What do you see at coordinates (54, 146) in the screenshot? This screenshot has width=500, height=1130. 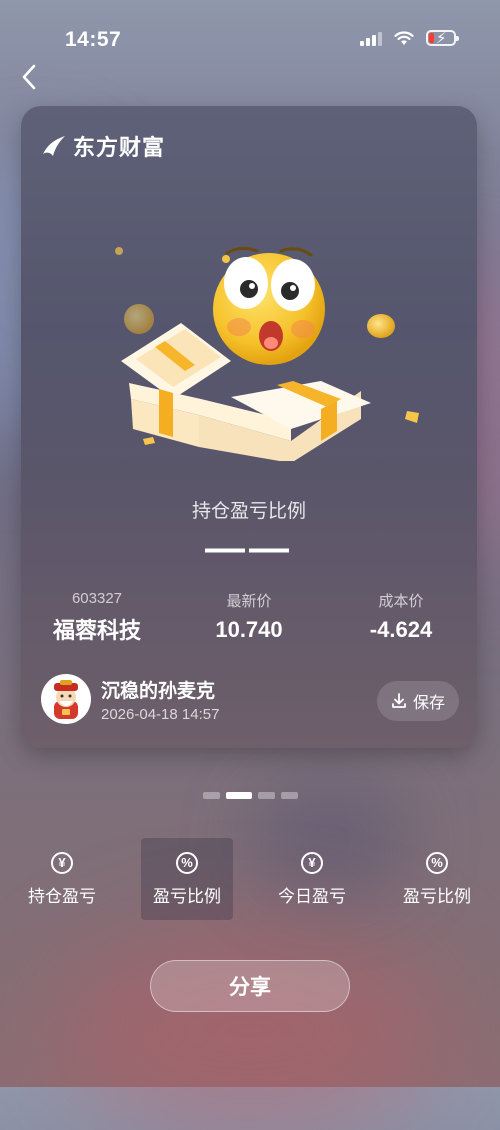 I see `eastmoney-logo-icon` at bounding box center [54, 146].